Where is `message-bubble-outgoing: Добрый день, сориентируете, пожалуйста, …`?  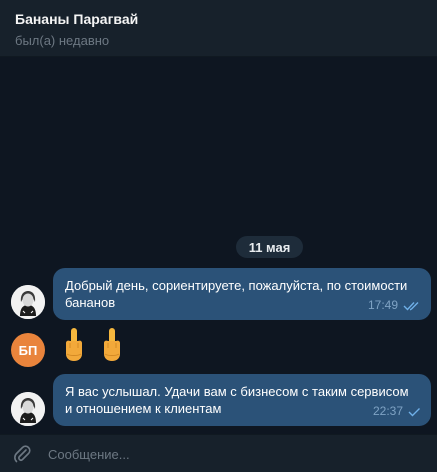
message-bubble-outgoing: Добрый день, сориентируете, пожалуйста, … is located at coordinates (242, 294).